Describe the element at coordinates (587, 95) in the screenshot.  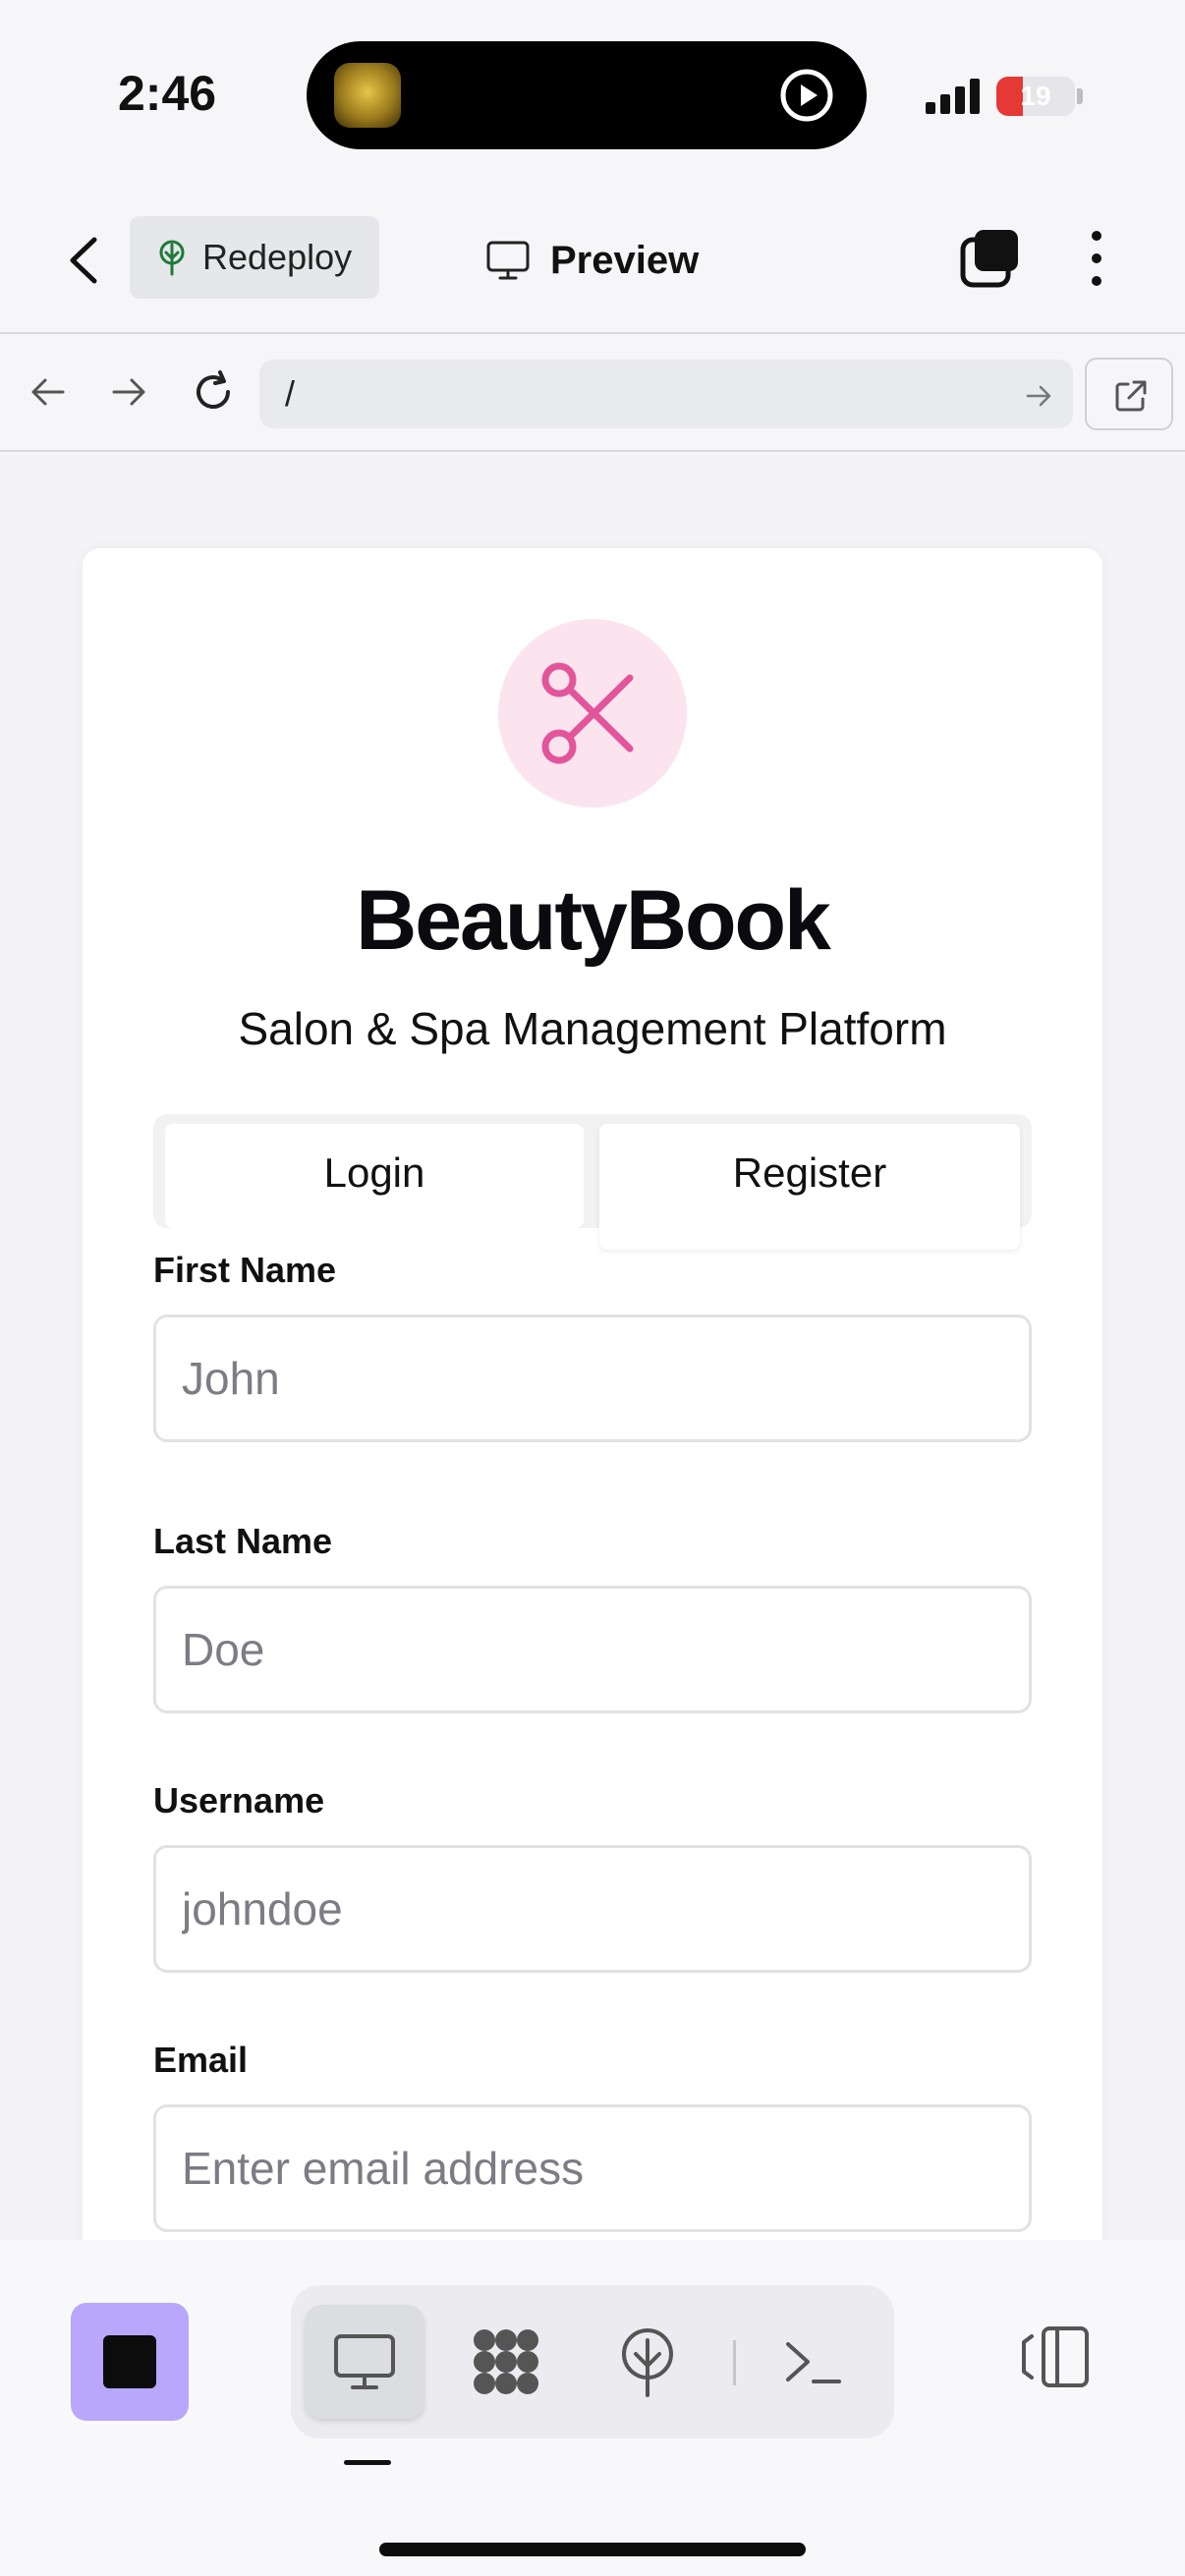
I see `dynamic-island` at that location.